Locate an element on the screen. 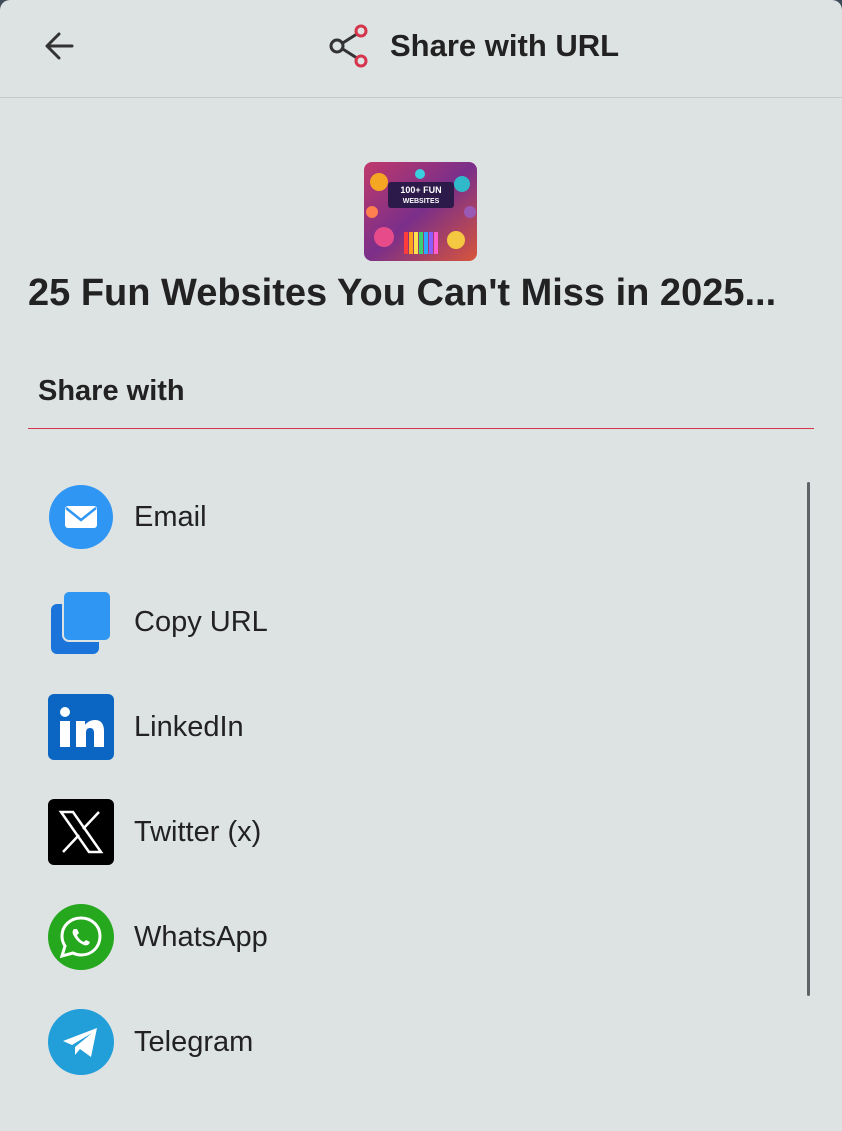 The width and height of the screenshot is (842, 1131). share-option-label: Telegram is located at coordinates (194, 1041).